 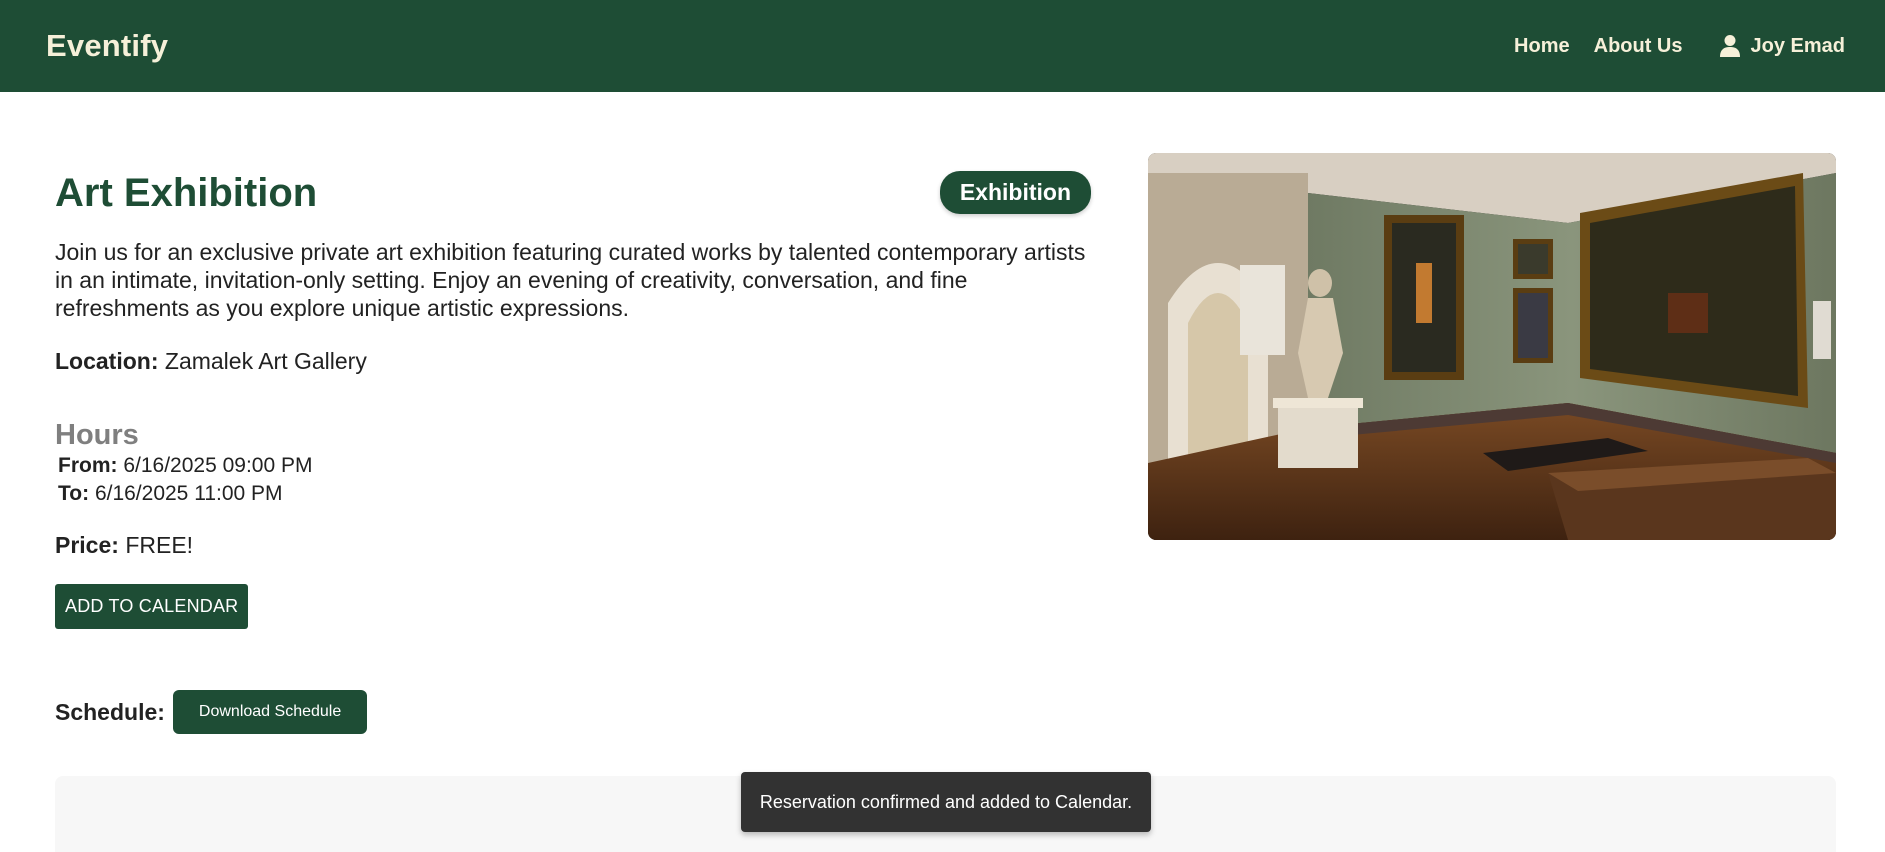 I want to click on from-value: 6/16/2025 09:00 PM, so click(x=218, y=465).